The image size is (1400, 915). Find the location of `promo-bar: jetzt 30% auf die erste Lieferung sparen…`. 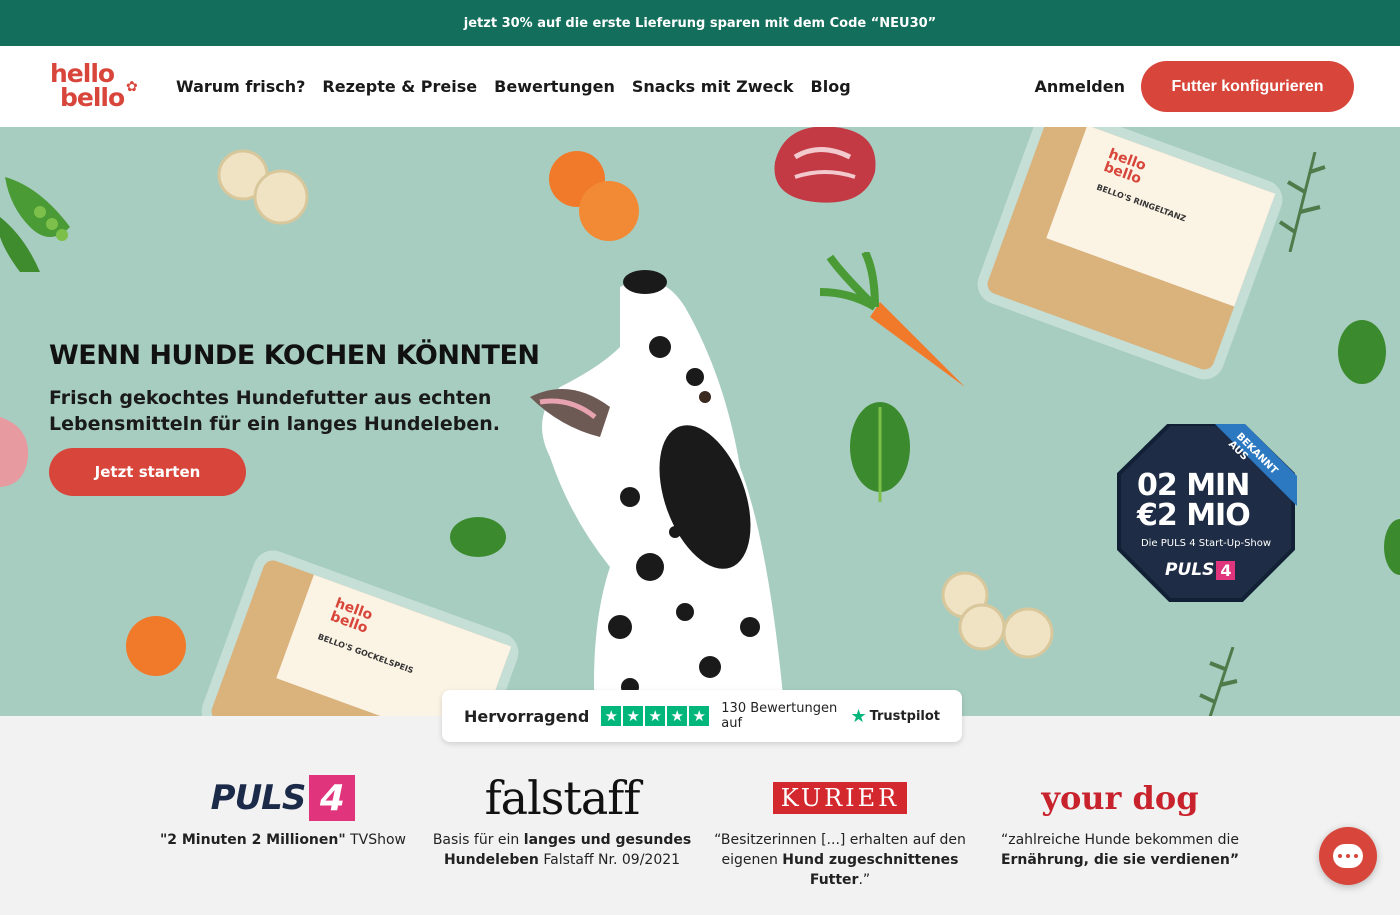

promo-bar: jetzt 30% auf die erste Lieferung sparen… is located at coordinates (700, 23).